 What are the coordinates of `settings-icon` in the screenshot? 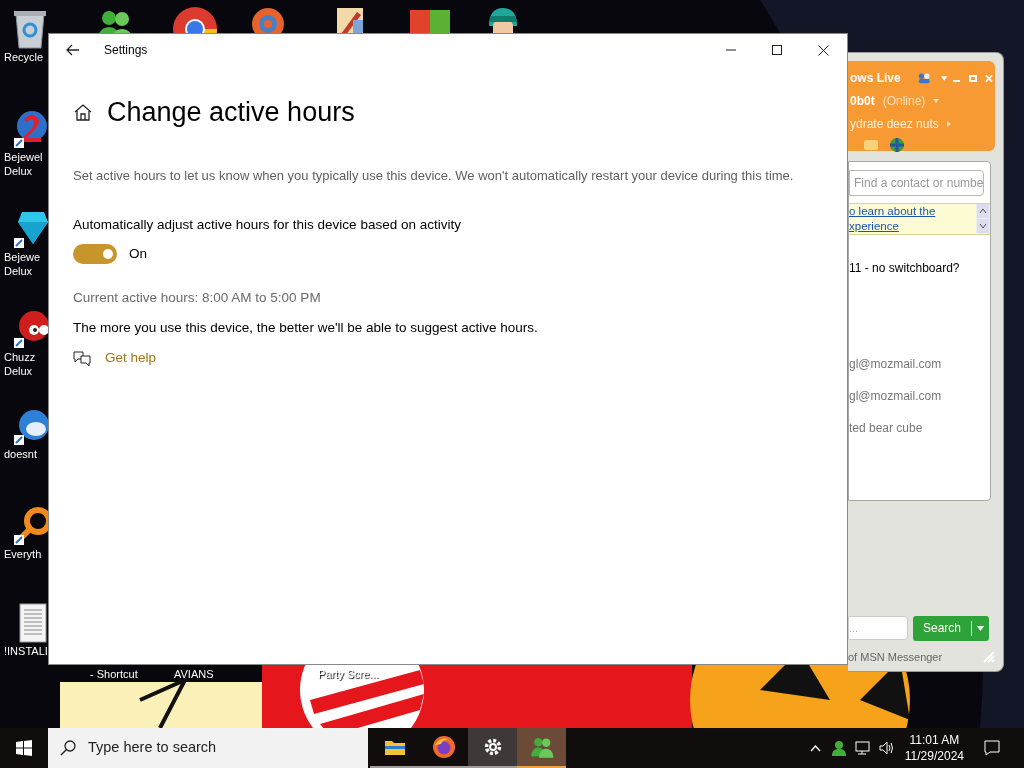 It's located at (492, 747).